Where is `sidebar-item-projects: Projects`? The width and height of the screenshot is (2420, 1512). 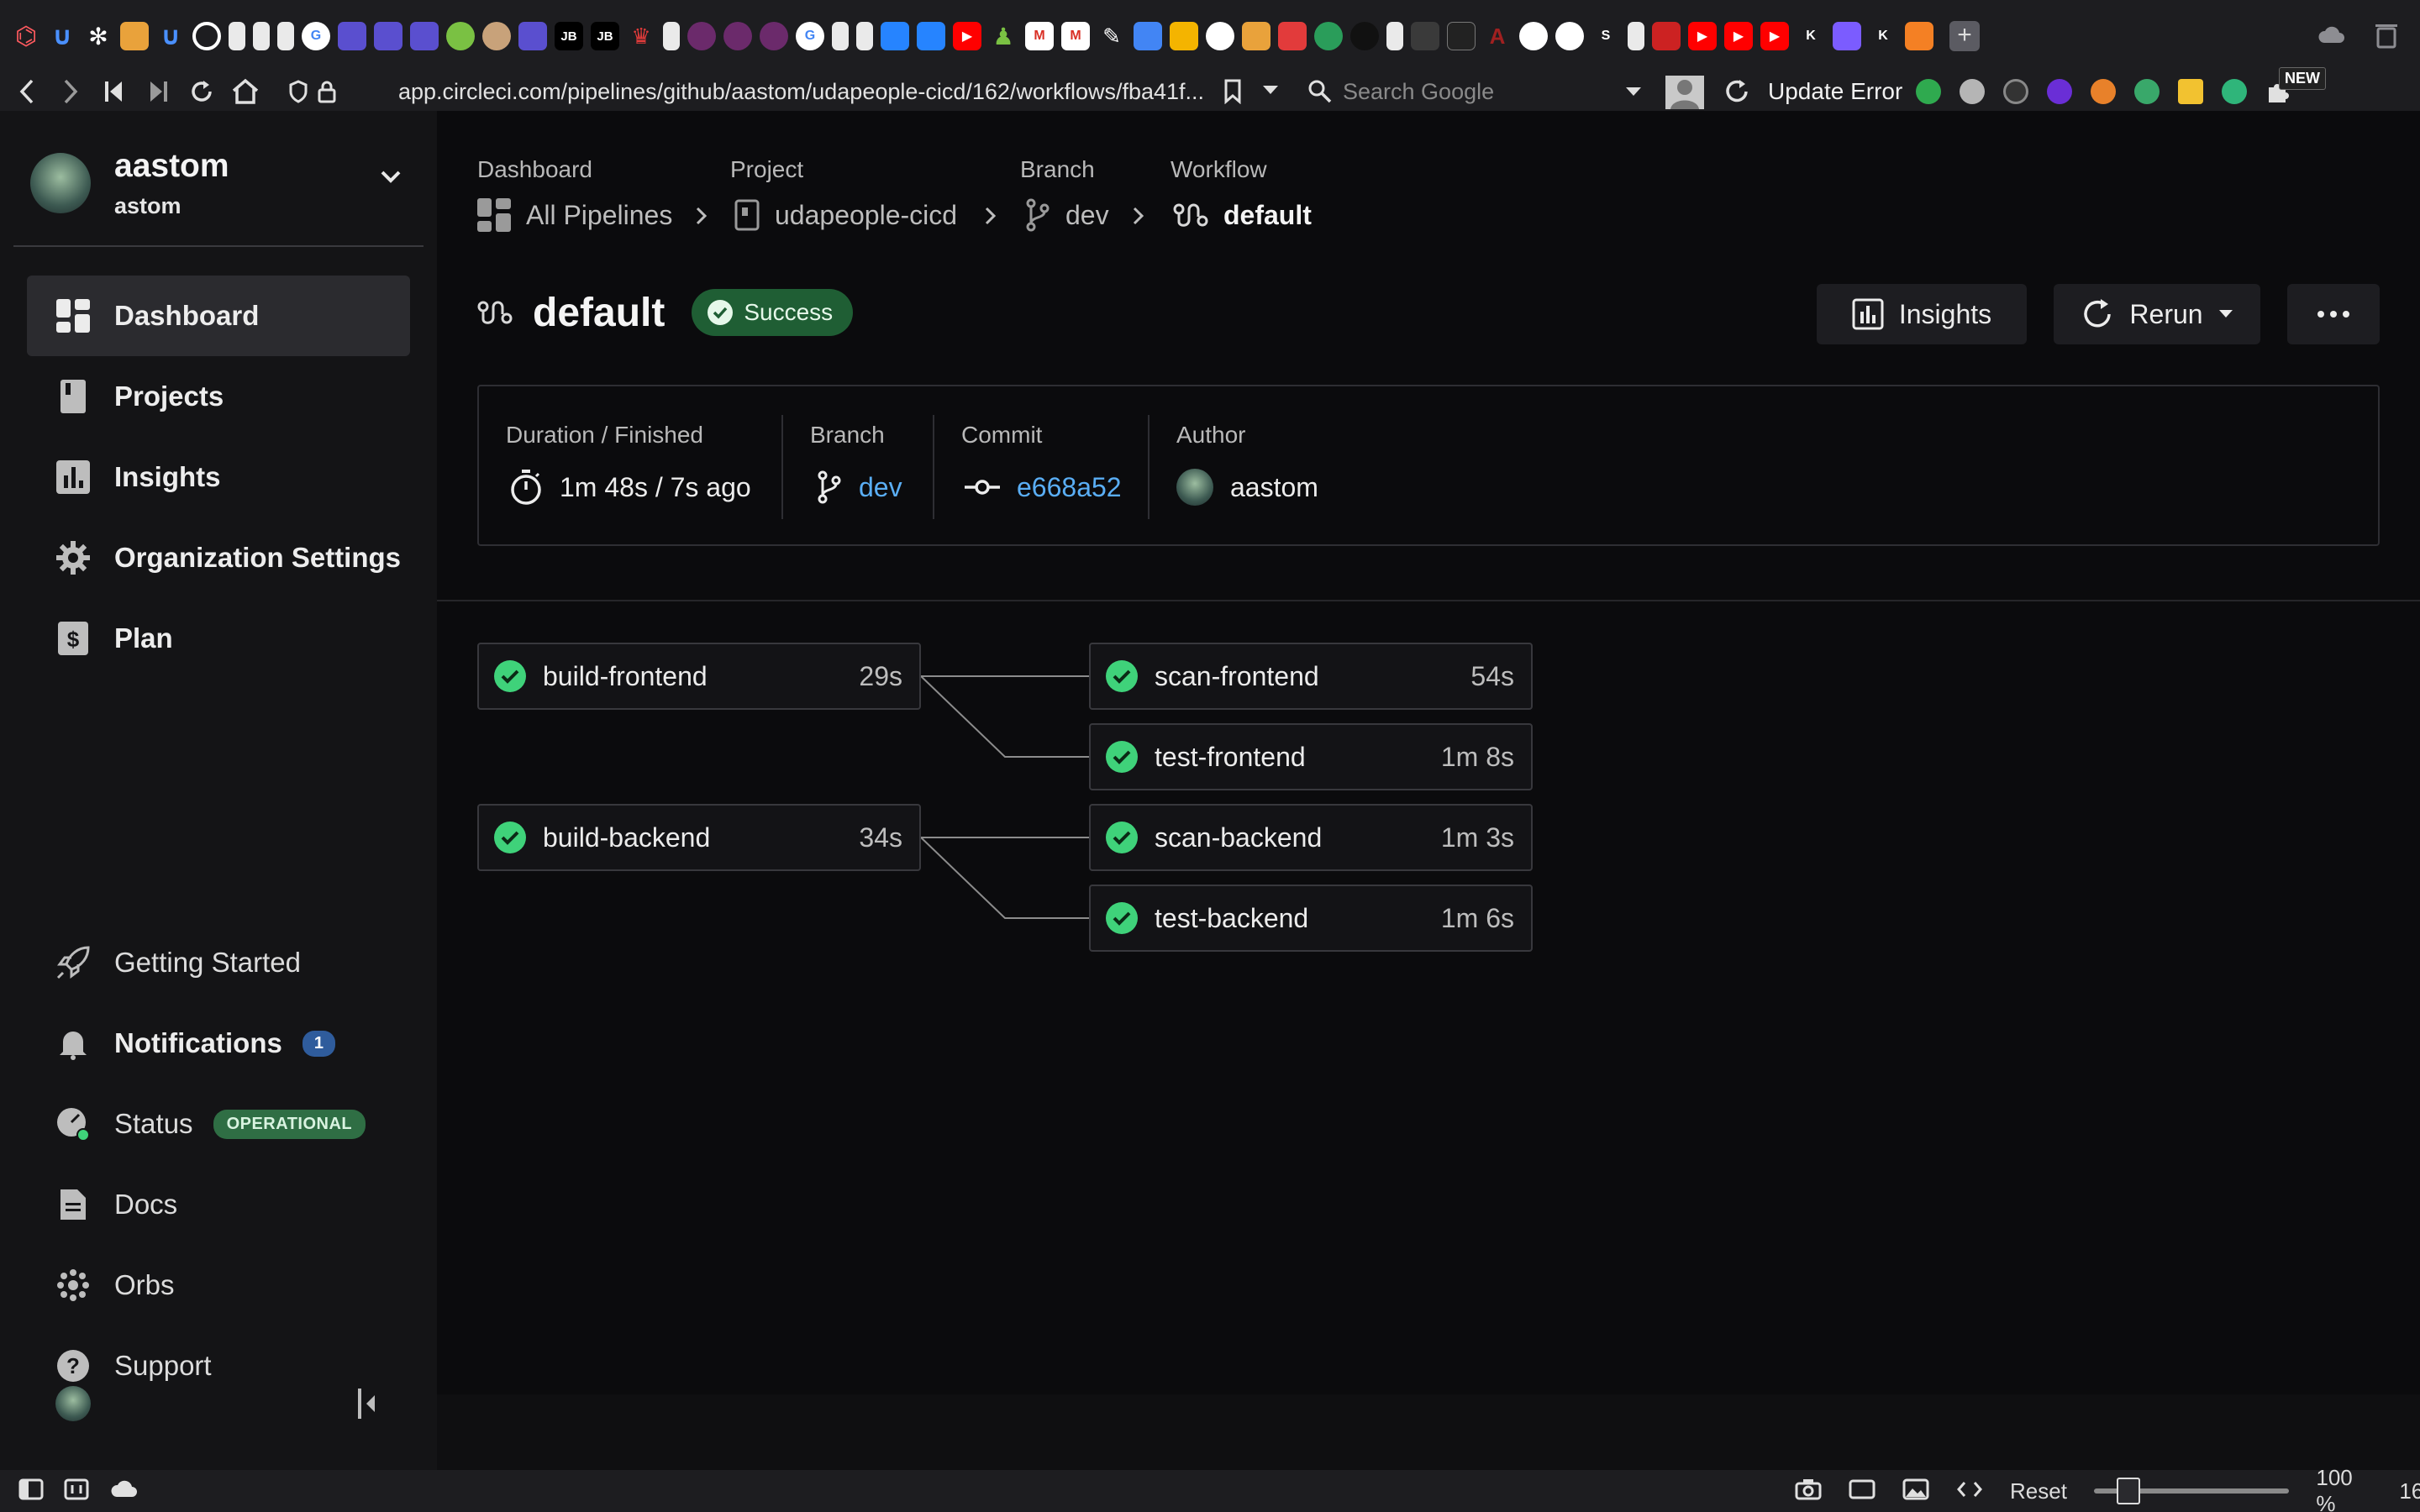
sidebar-item-projects: Projects is located at coordinates (218, 396).